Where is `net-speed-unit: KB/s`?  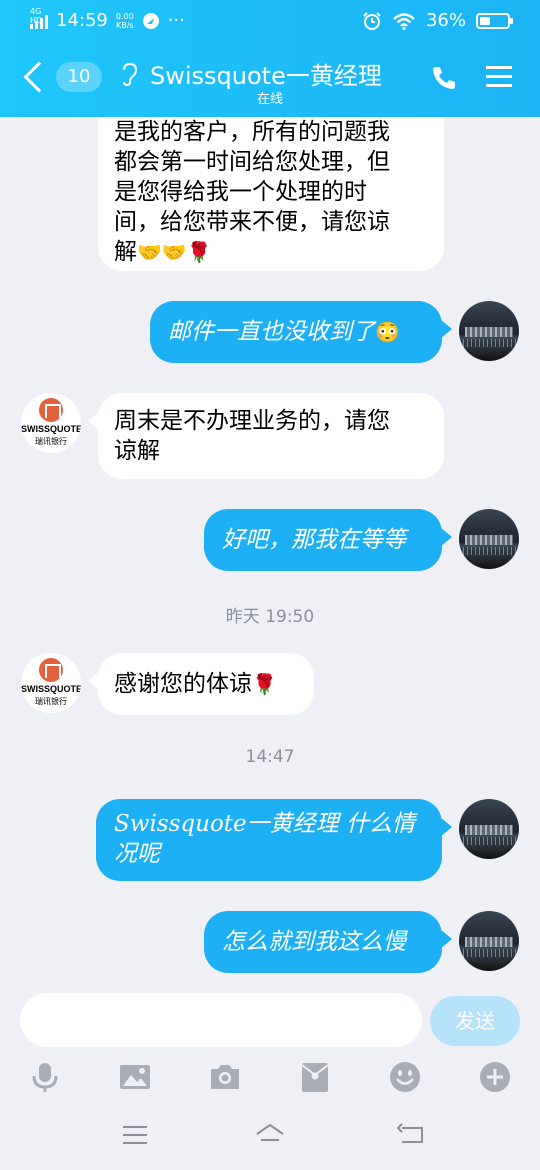
net-speed-unit: KB/s is located at coordinates (124, 25).